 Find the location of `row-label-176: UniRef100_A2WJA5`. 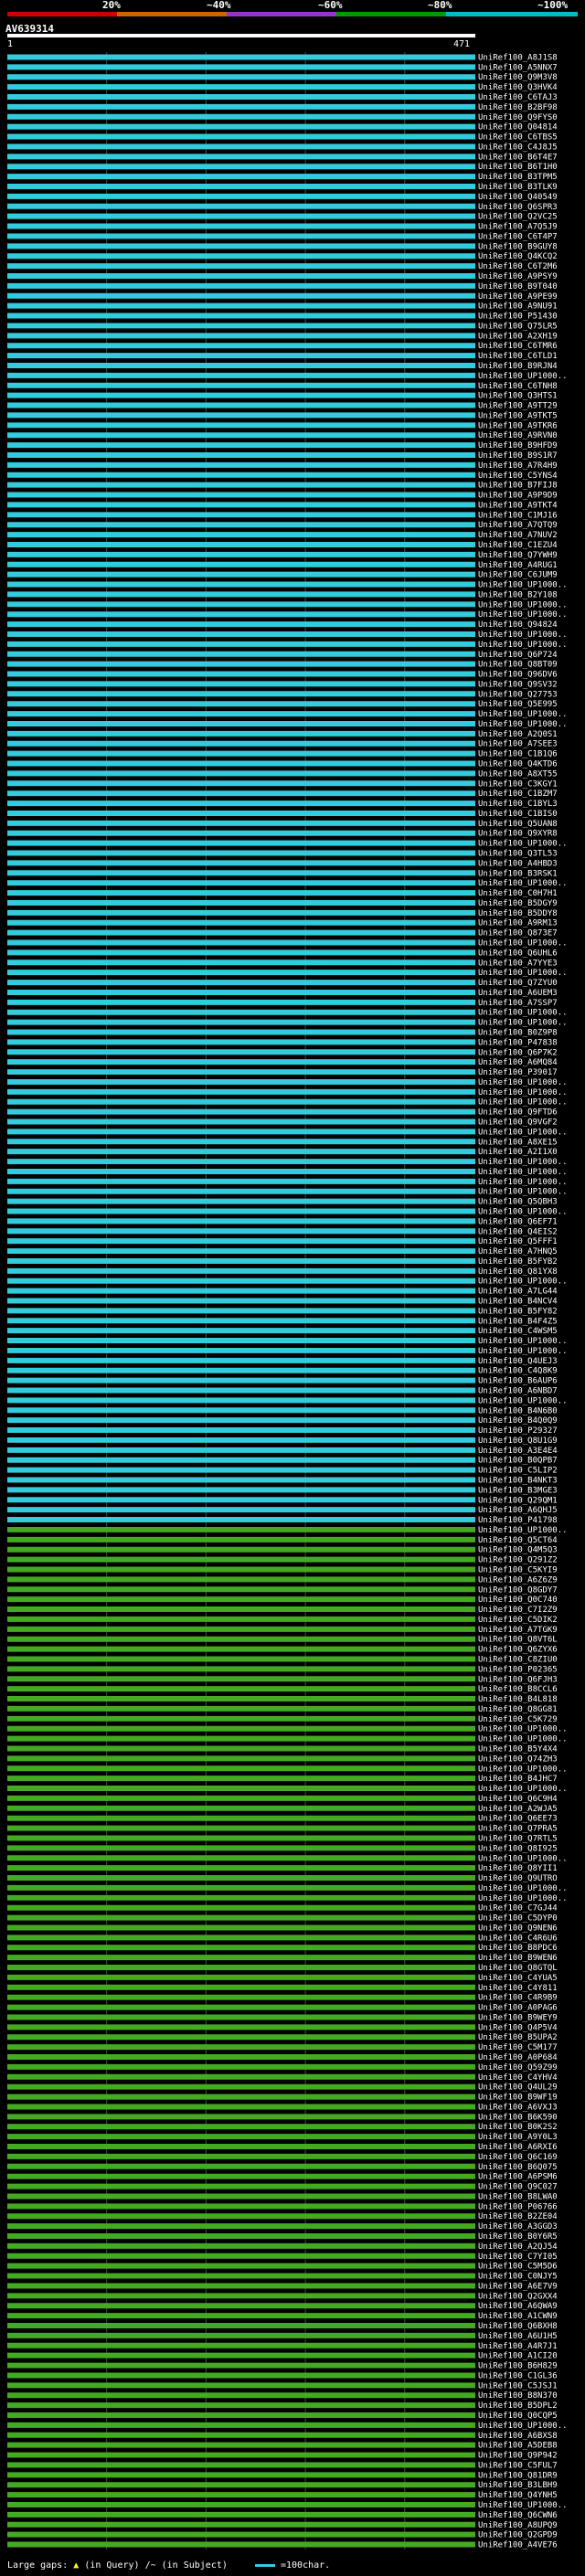

row-label-176: UniRef100_A2WJA5 is located at coordinates (518, 1809).